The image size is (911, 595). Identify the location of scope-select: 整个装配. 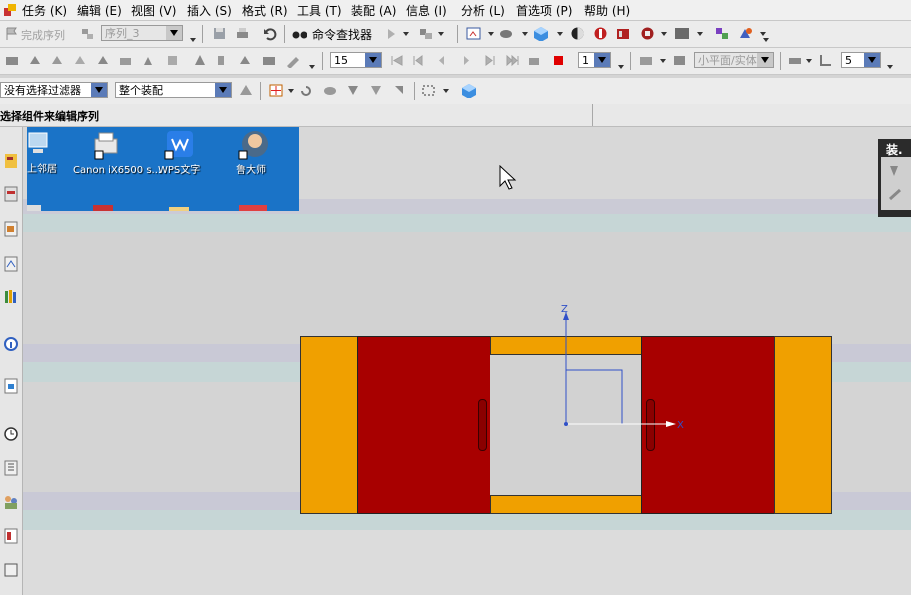
(173, 90).